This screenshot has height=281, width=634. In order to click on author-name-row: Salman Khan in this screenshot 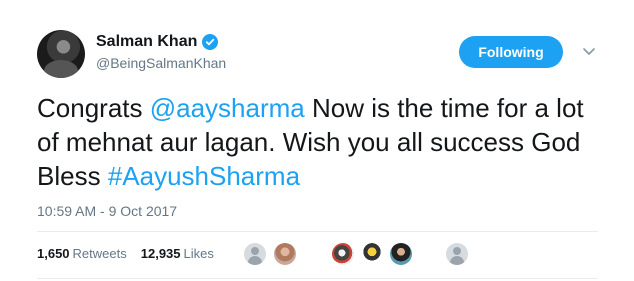, I will do `click(157, 42)`.